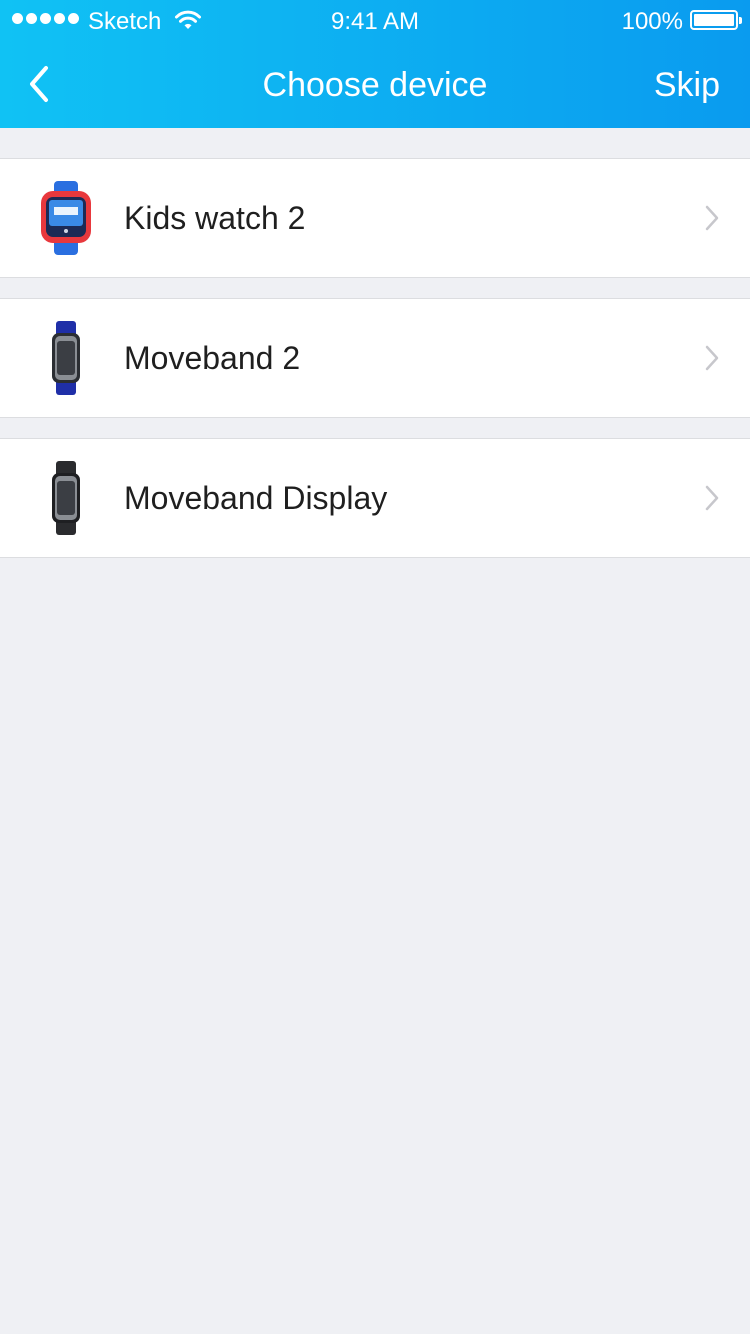 This screenshot has height=1334, width=750. Describe the element at coordinates (375, 358) in the screenshot. I see `device-row-moveband-2: Moveband 2` at that location.